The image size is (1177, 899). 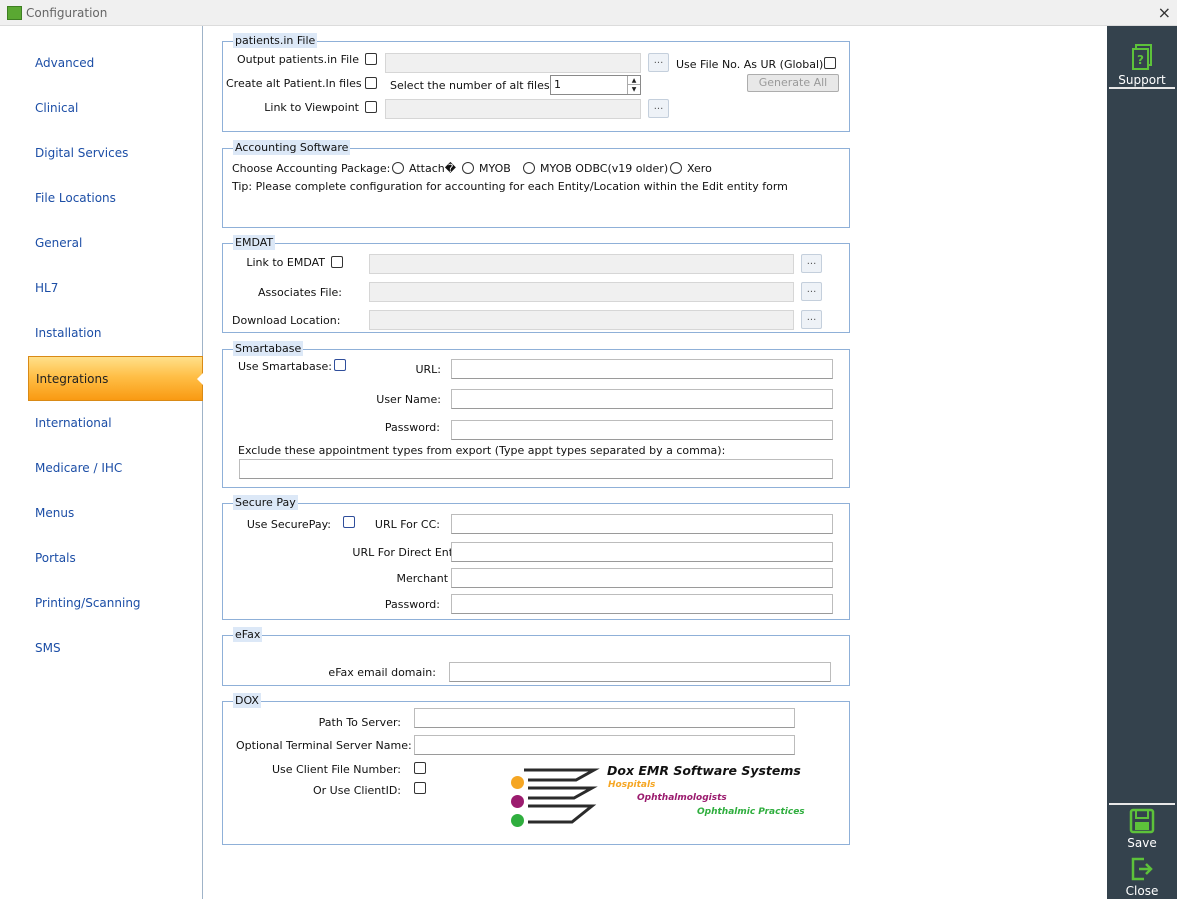 What do you see at coordinates (115, 558) in the screenshot?
I see `sidebar-item-portals: Portals` at bounding box center [115, 558].